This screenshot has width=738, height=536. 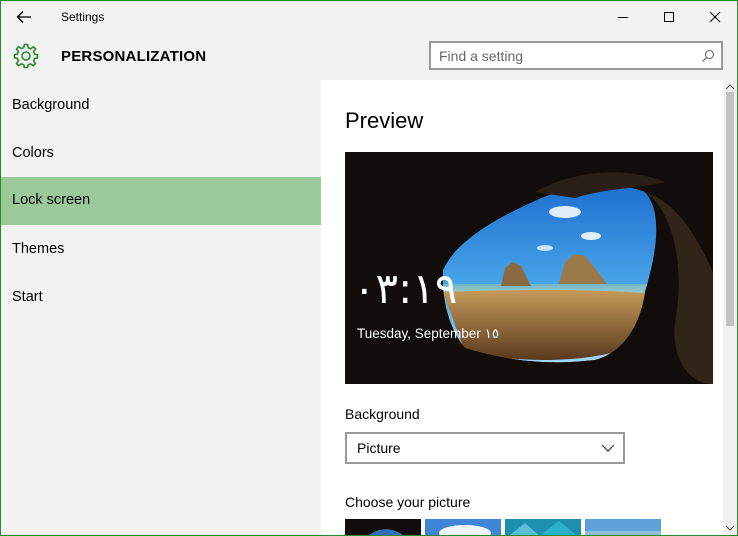 What do you see at coordinates (161, 106) in the screenshot?
I see `sidebar-item-background: Background` at bounding box center [161, 106].